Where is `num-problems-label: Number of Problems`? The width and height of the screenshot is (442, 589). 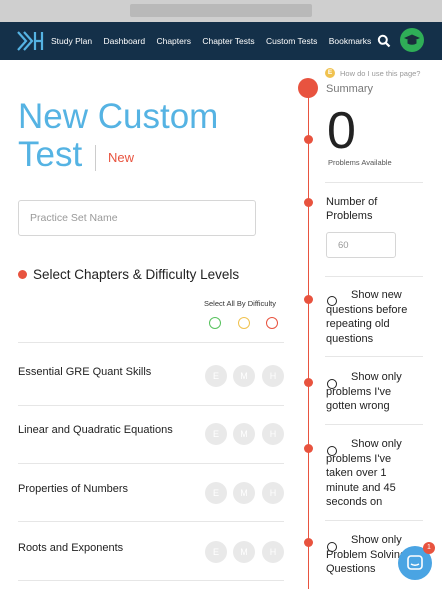 num-problems-label: Number of Problems is located at coordinates (352, 209).